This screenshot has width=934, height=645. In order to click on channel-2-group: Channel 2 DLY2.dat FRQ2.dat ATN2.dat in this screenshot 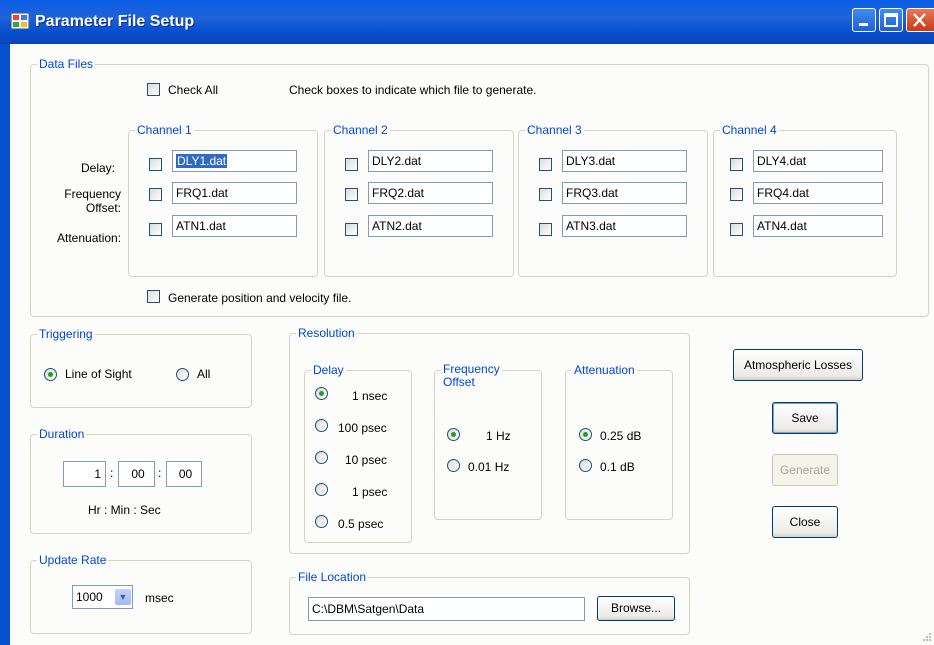, I will do `click(419, 200)`.